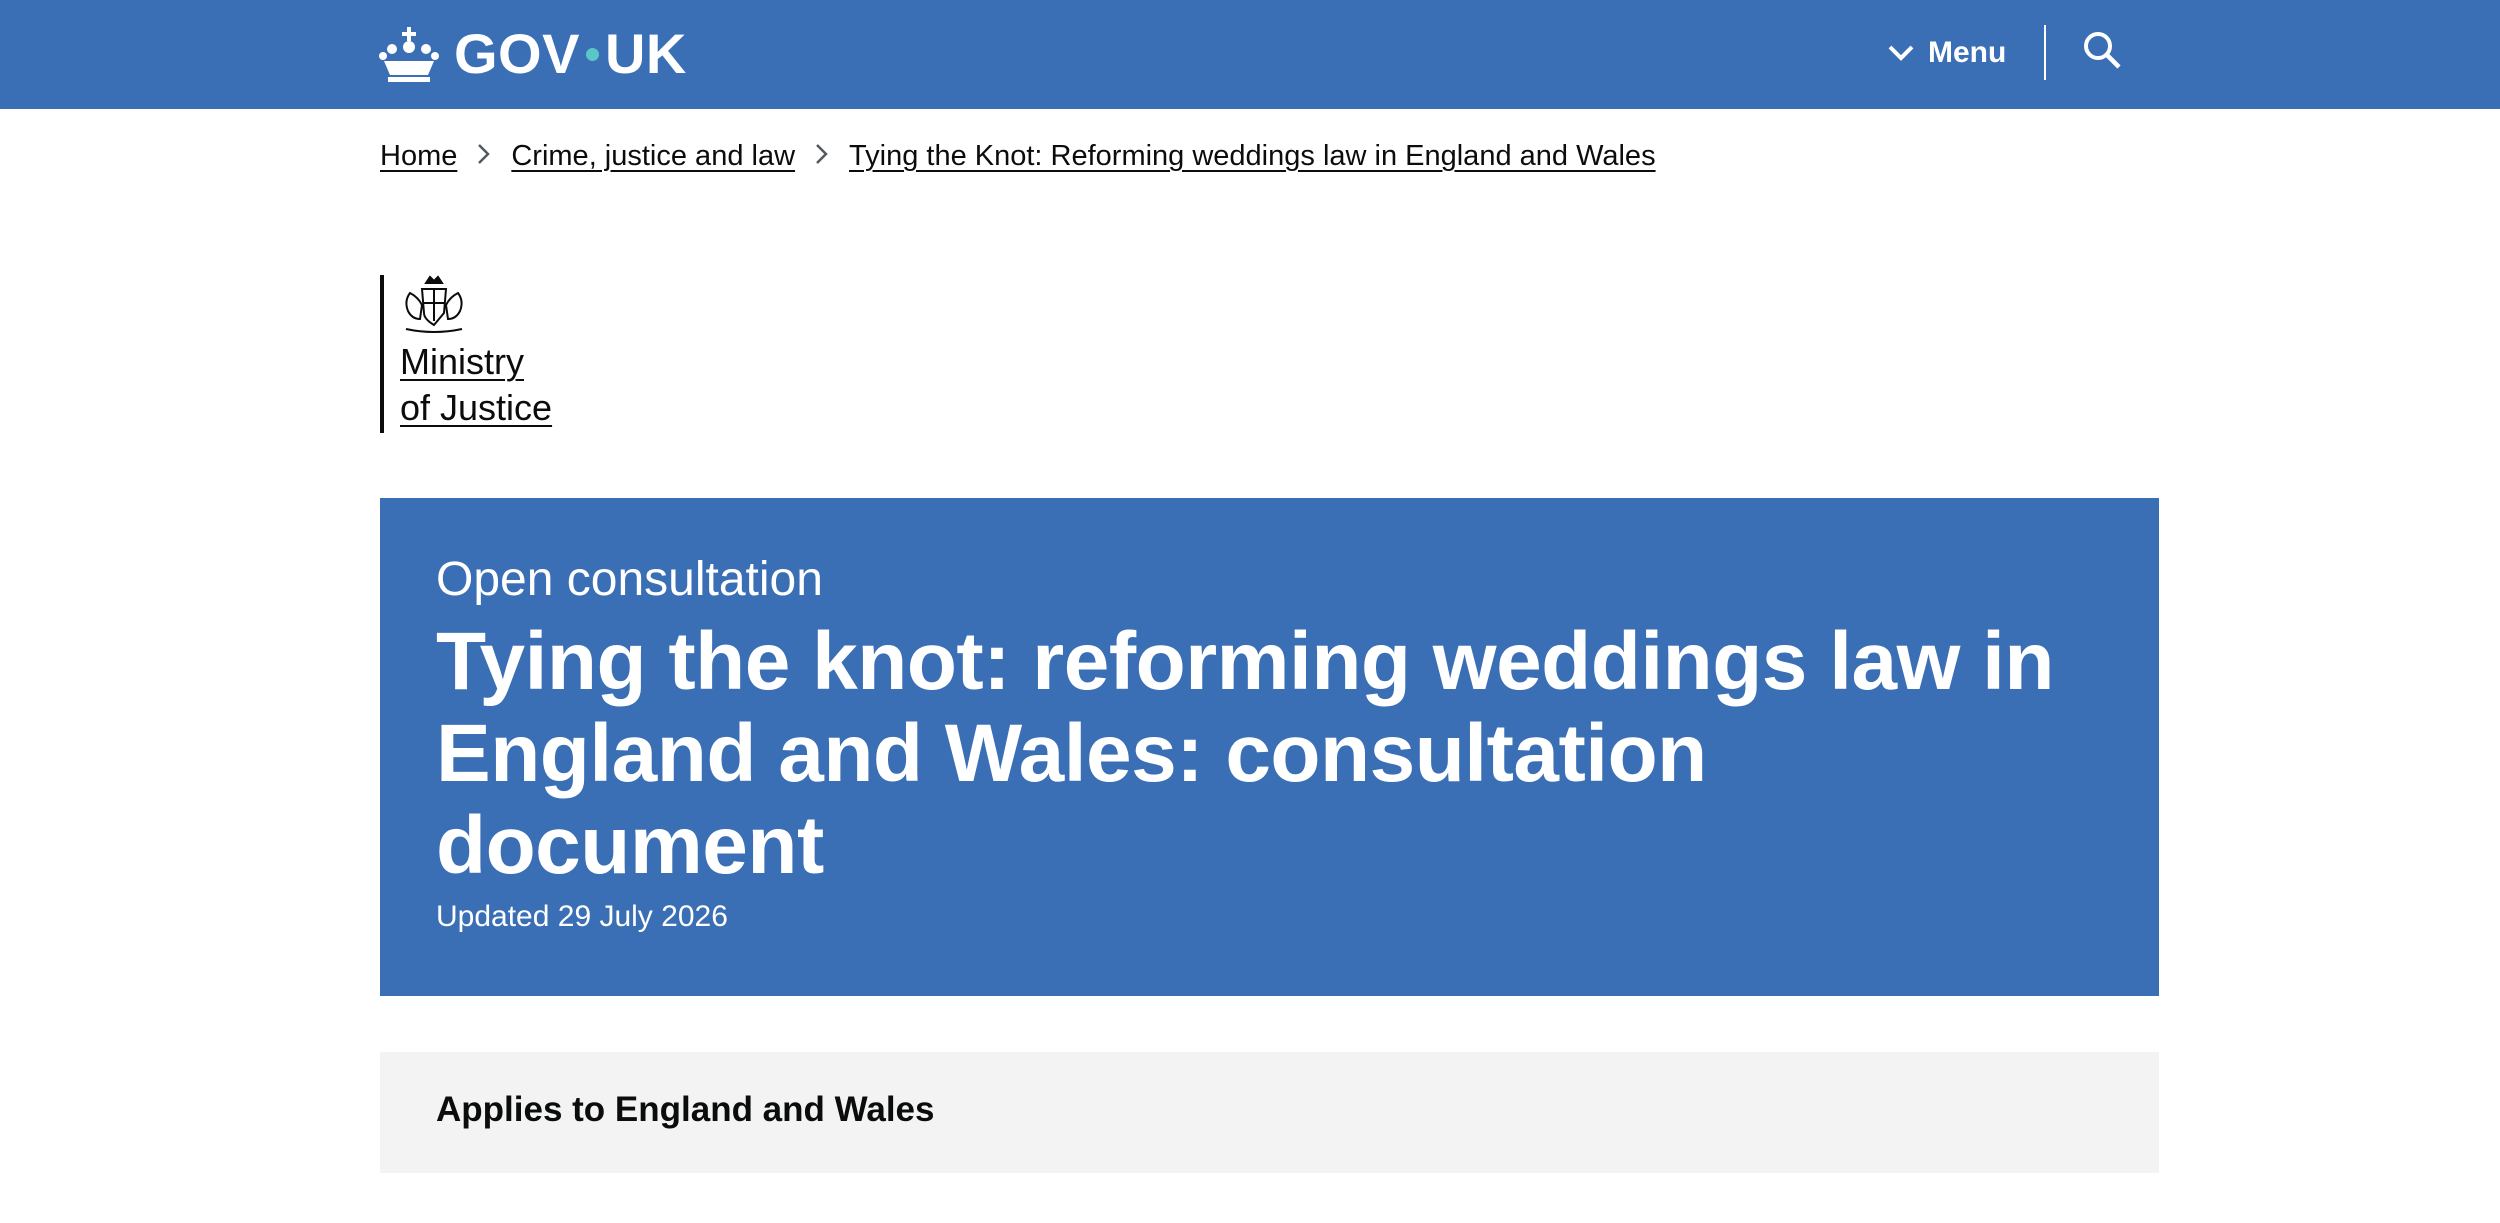 This screenshot has height=1223, width=2500. I want to click on org-name-line1: Ministry, so click(462, 361).